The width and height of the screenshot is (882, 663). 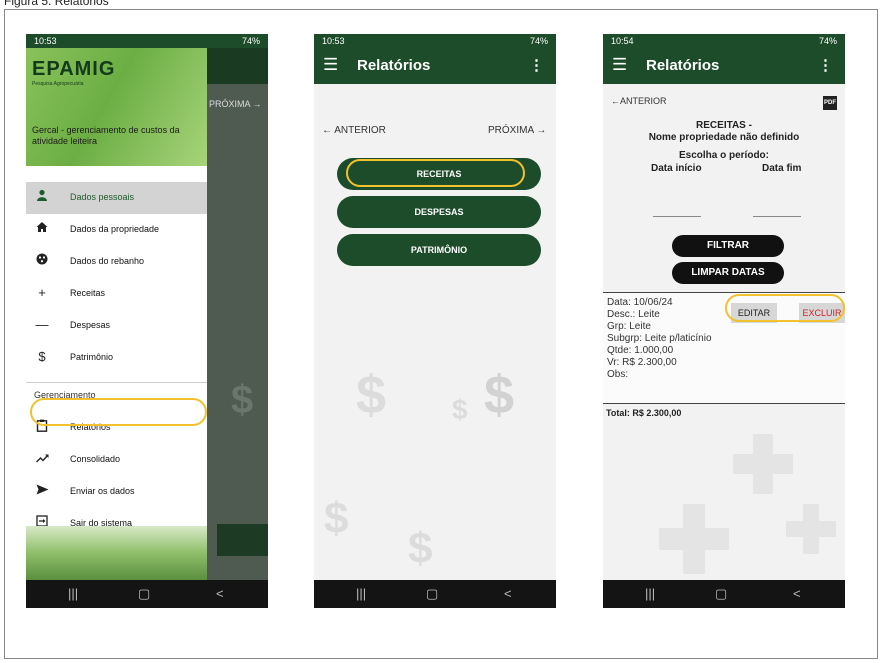 I want to click on next-link: PRÓXIMA →, so click(x=517, y=130).